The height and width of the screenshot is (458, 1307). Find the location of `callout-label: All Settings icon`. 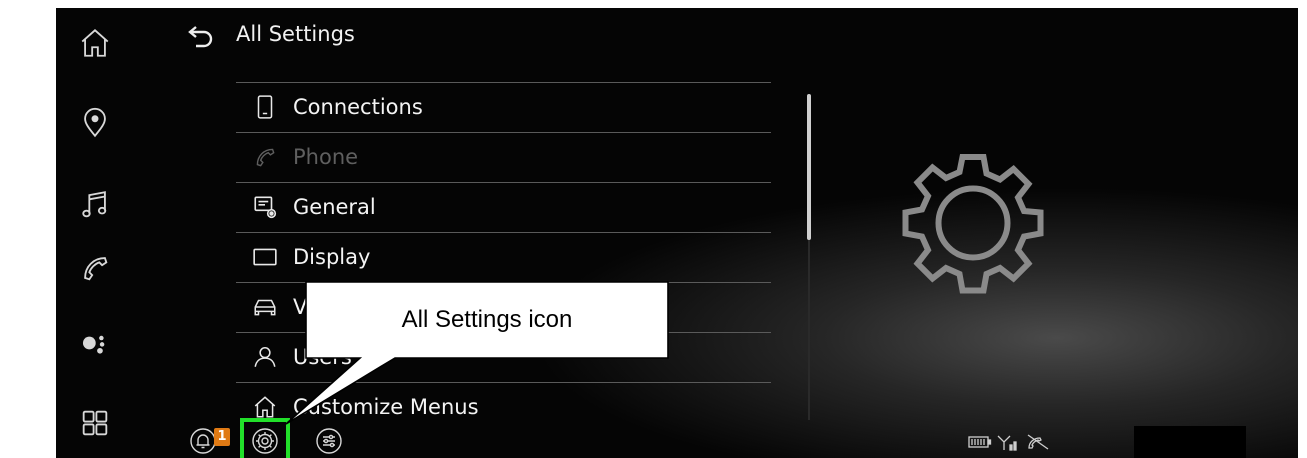

callout-label: All Settings icon is located at coordinates (487, 320).